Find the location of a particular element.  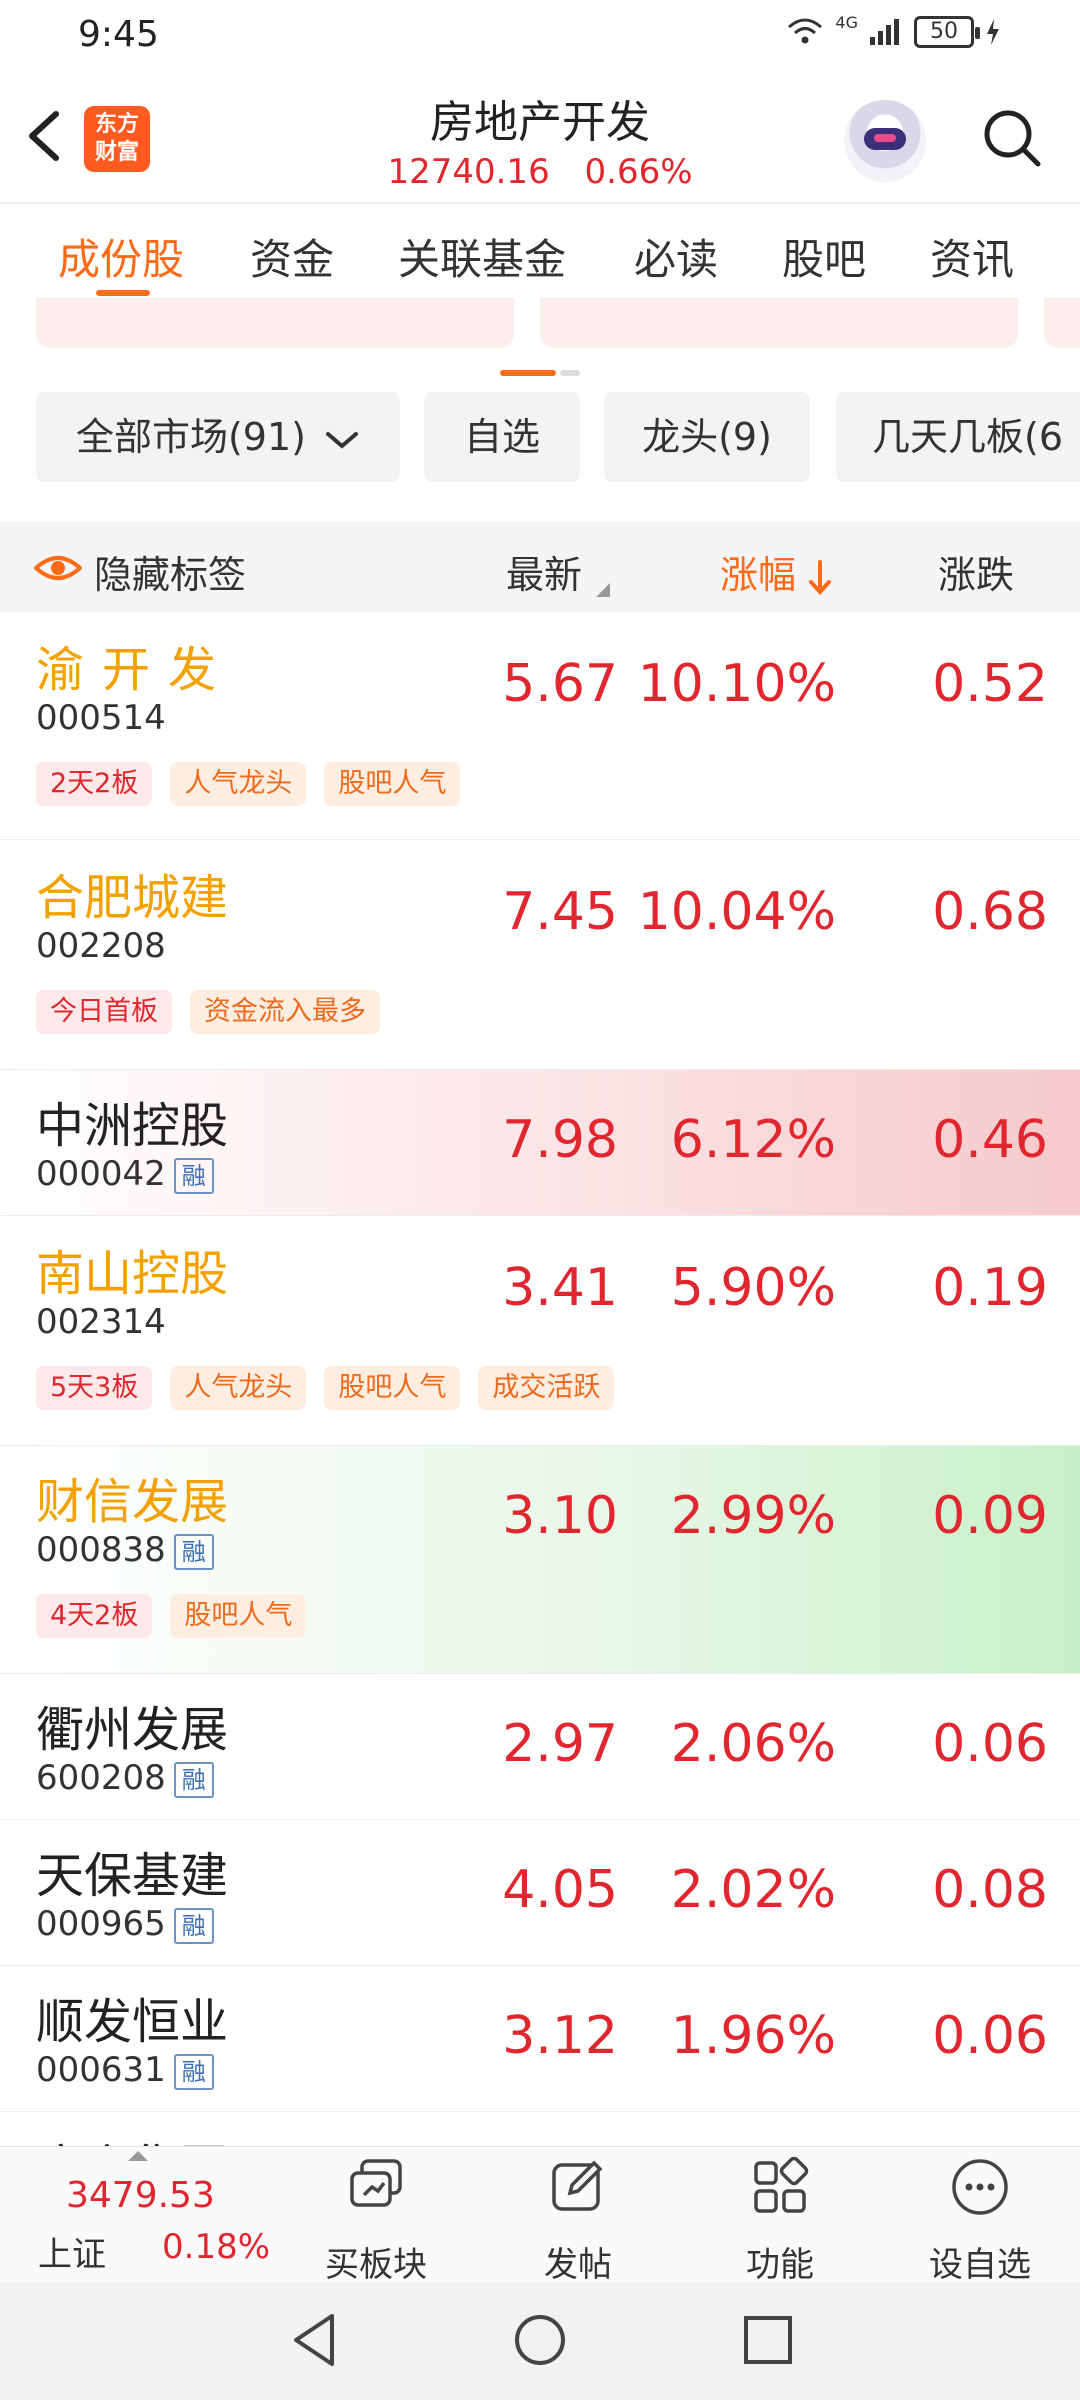

stock-change: 0.52 is located at coordinates (990, 684).